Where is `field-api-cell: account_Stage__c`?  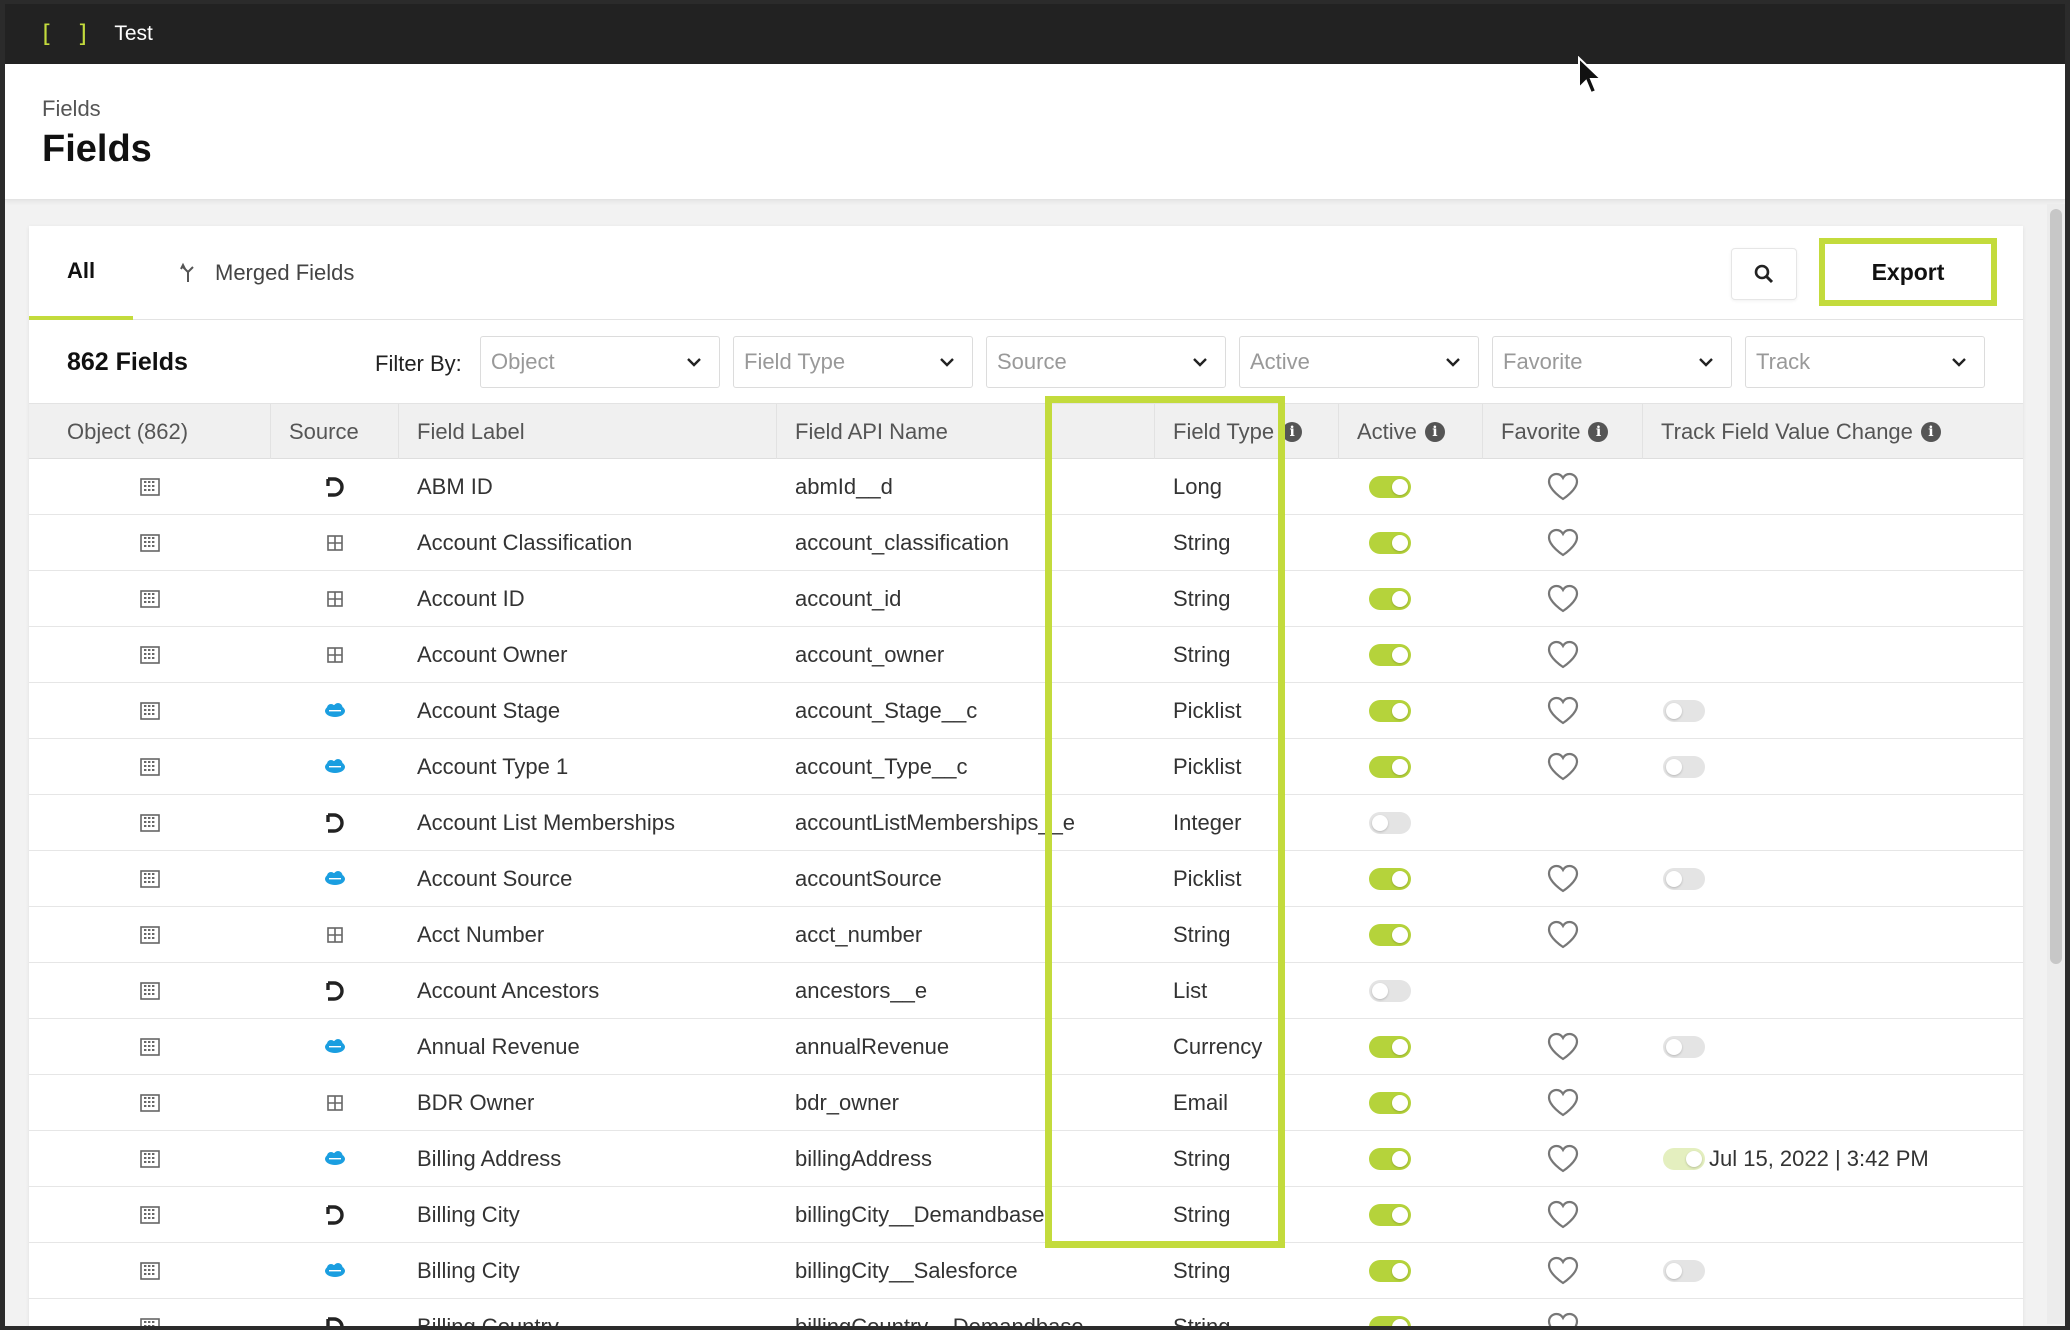
field-api-cell: account_Stage__c is located at coordinates (966, 711).